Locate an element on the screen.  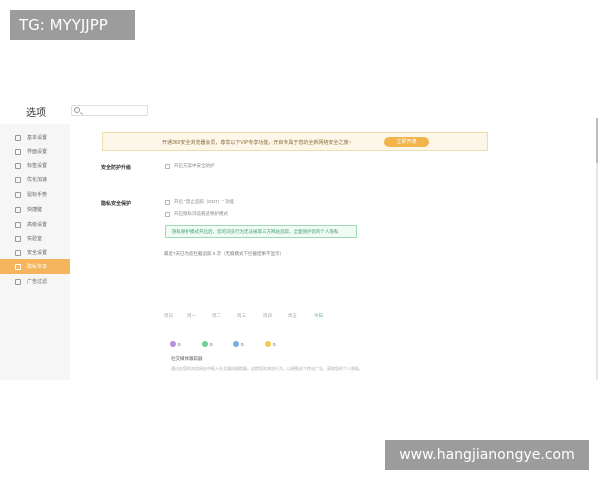
week-tabs: 周日 周一 周二 周三 周四 周五 今日 is located at coordinates (249, 317).